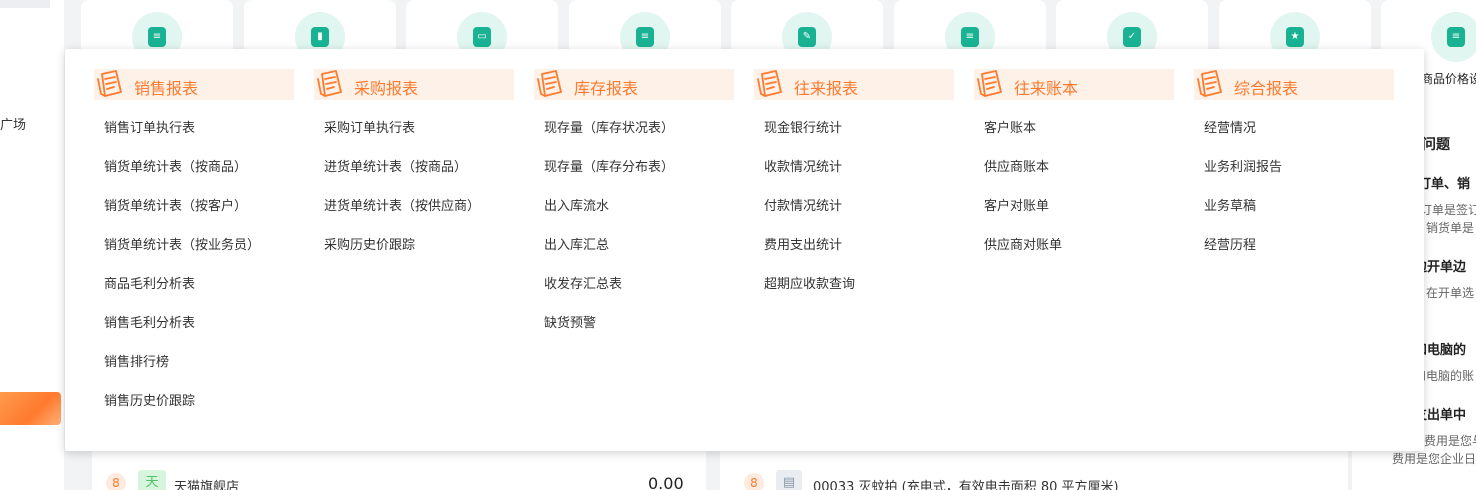  I want to click on quick-card-9-label: 商品价格设, so click(1448, 79).